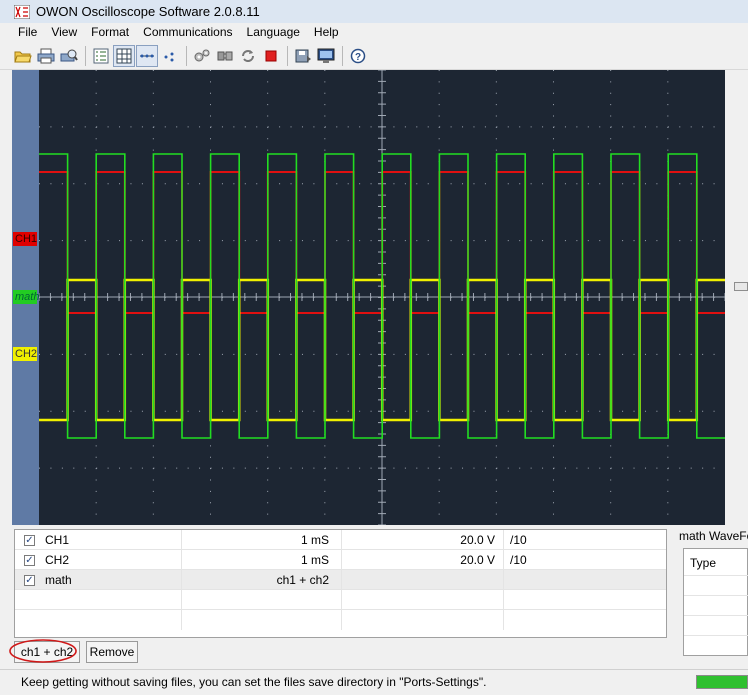 The height and width of the screenshot is (695, 748). What do you see at coordinates (110, 32) in the screenshot?
I see `menu-format: Format` at bounding box center [110, 32].